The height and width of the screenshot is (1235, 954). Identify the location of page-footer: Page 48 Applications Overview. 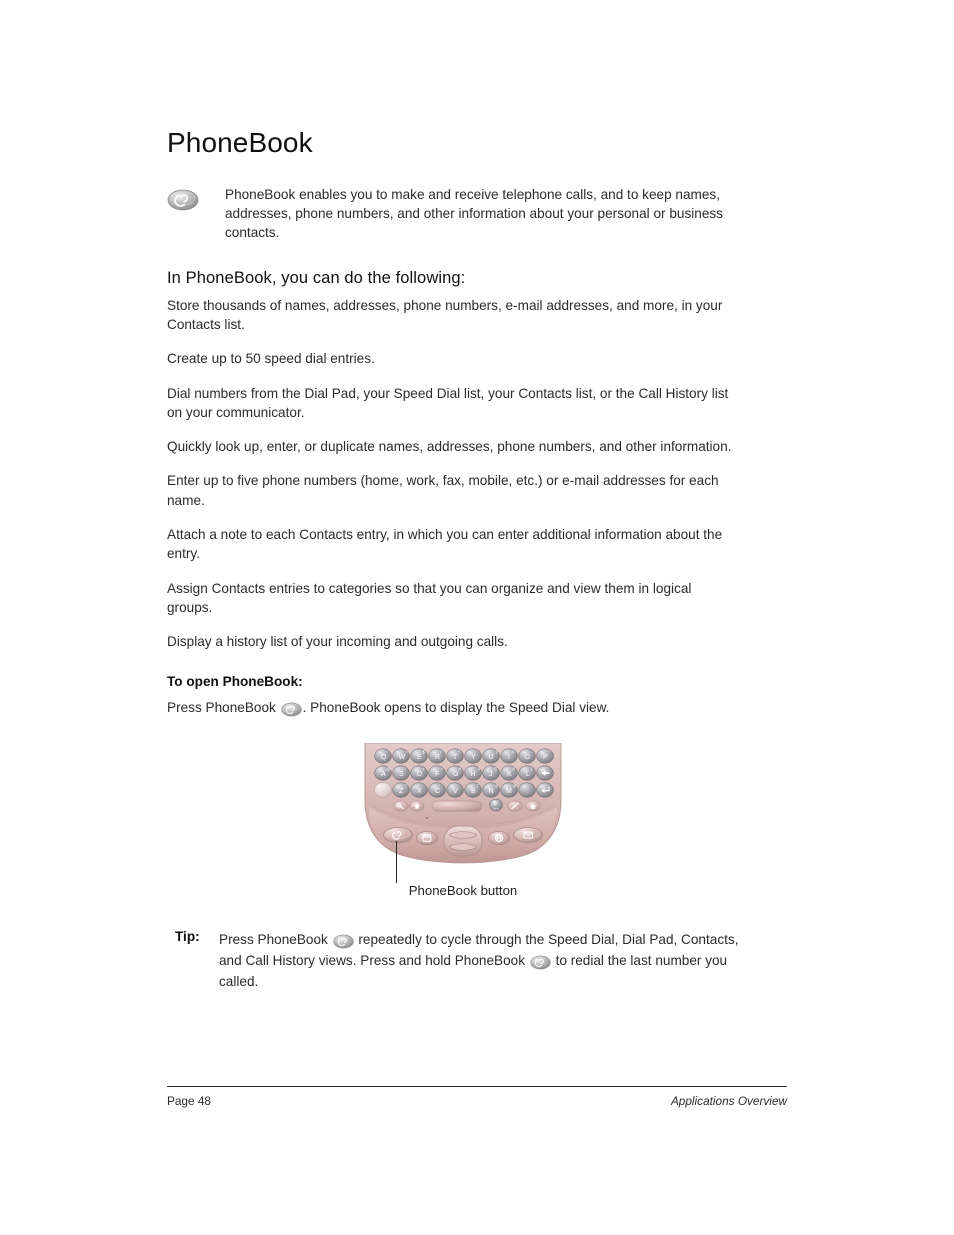
(477, 1097).